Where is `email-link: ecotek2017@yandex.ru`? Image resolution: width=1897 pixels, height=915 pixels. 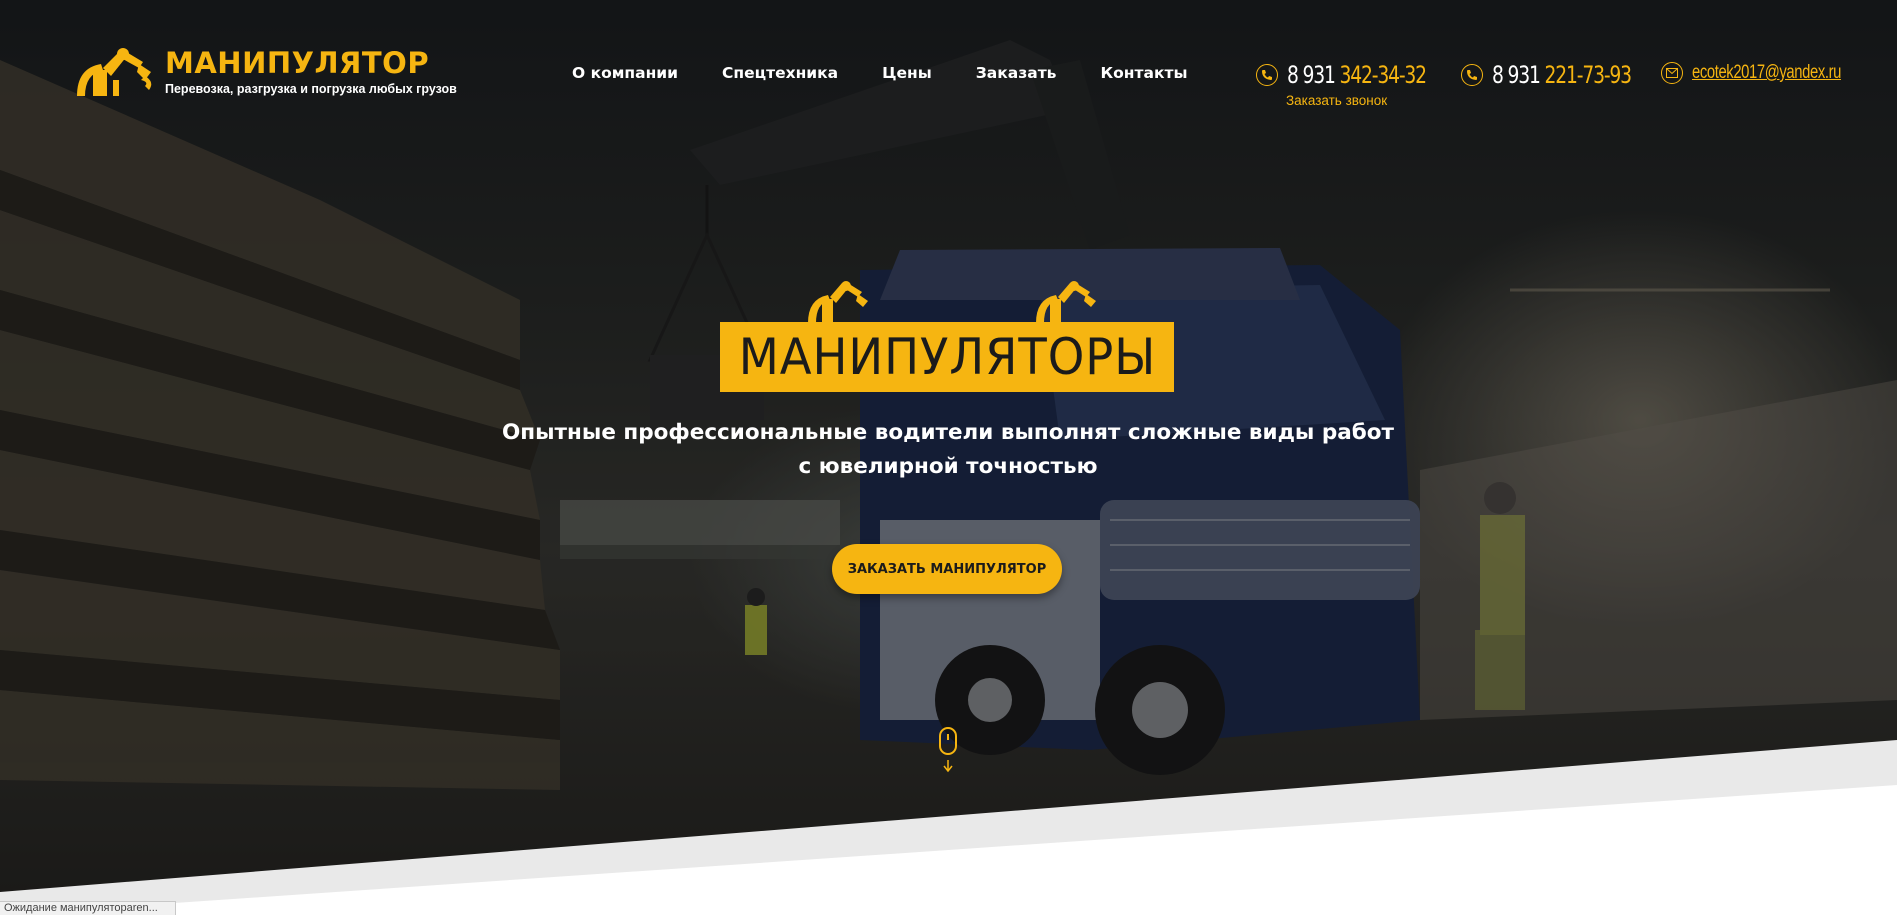
email-link: ecotek2017@yandex.ru is located at coordinates (1772, 73).